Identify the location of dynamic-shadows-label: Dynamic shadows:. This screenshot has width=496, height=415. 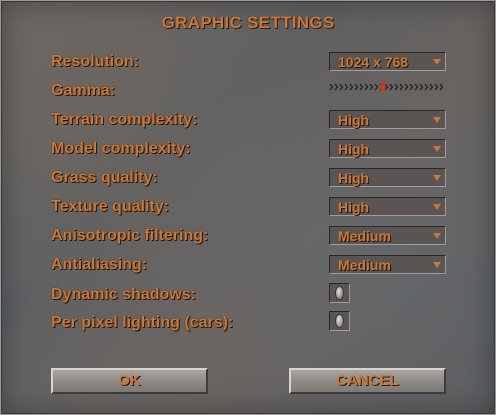
(123, 294).